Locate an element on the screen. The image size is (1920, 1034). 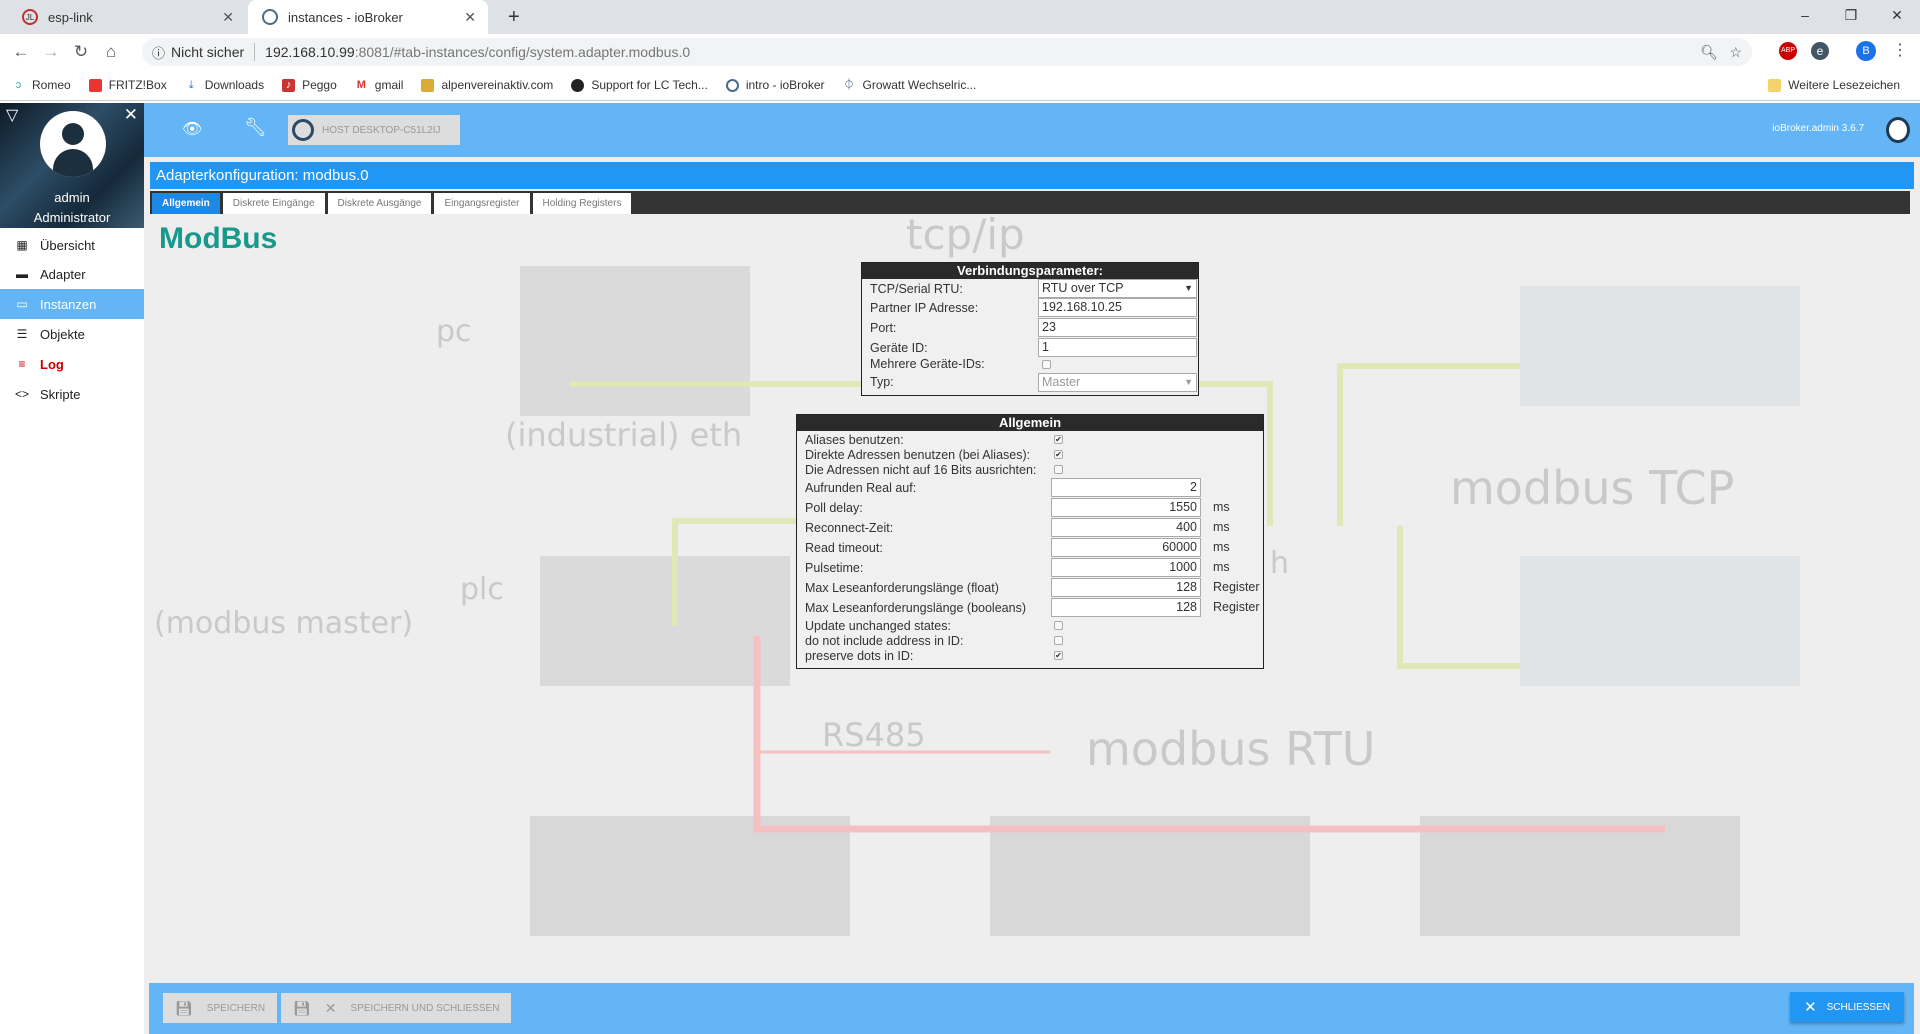
list-icon: ☰ is located at coordinates (22, 334).